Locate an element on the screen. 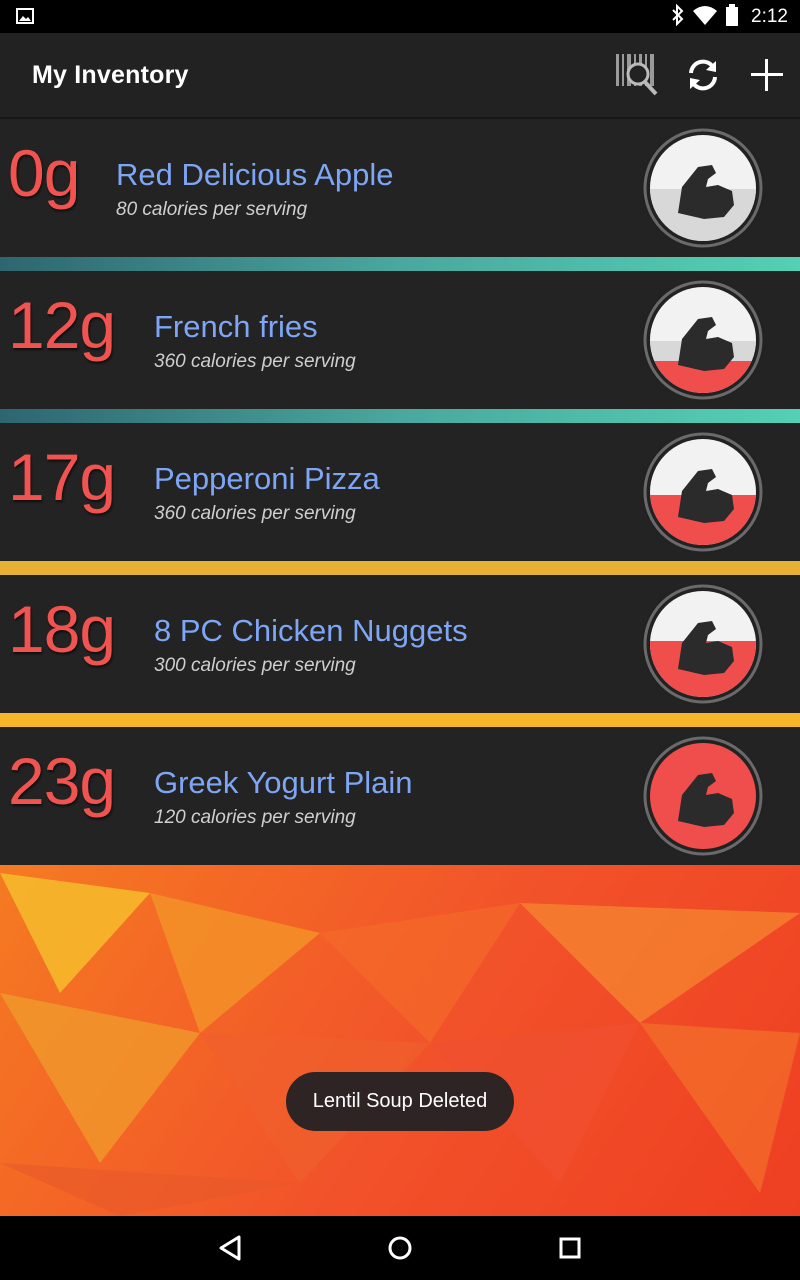  page-title: My Inventory is located at coordinates (110, 75).